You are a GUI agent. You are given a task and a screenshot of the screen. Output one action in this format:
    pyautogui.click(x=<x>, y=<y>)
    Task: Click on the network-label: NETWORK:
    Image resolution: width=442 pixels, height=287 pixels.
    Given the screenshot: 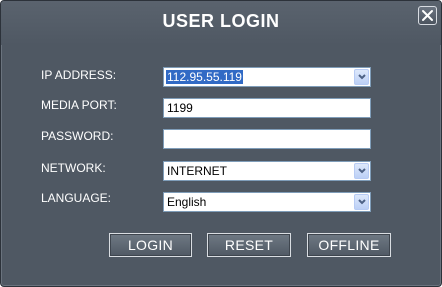 What is the action you would take?
    pyautogui.click(x=73, y=168)
    